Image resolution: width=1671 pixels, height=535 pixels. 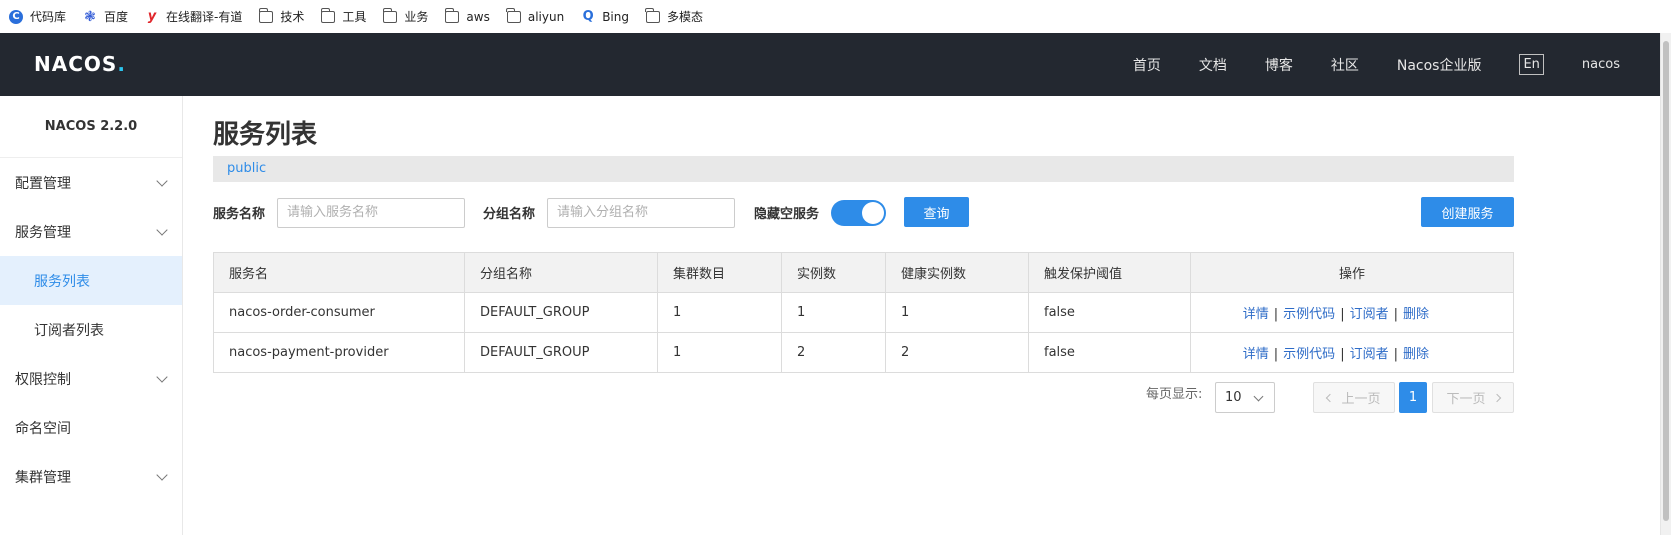 What do you see at coordinates (43, 379) in the screenshot?
I see `sidebar-item-label: 权限控制` at bounding box center [43, 379].